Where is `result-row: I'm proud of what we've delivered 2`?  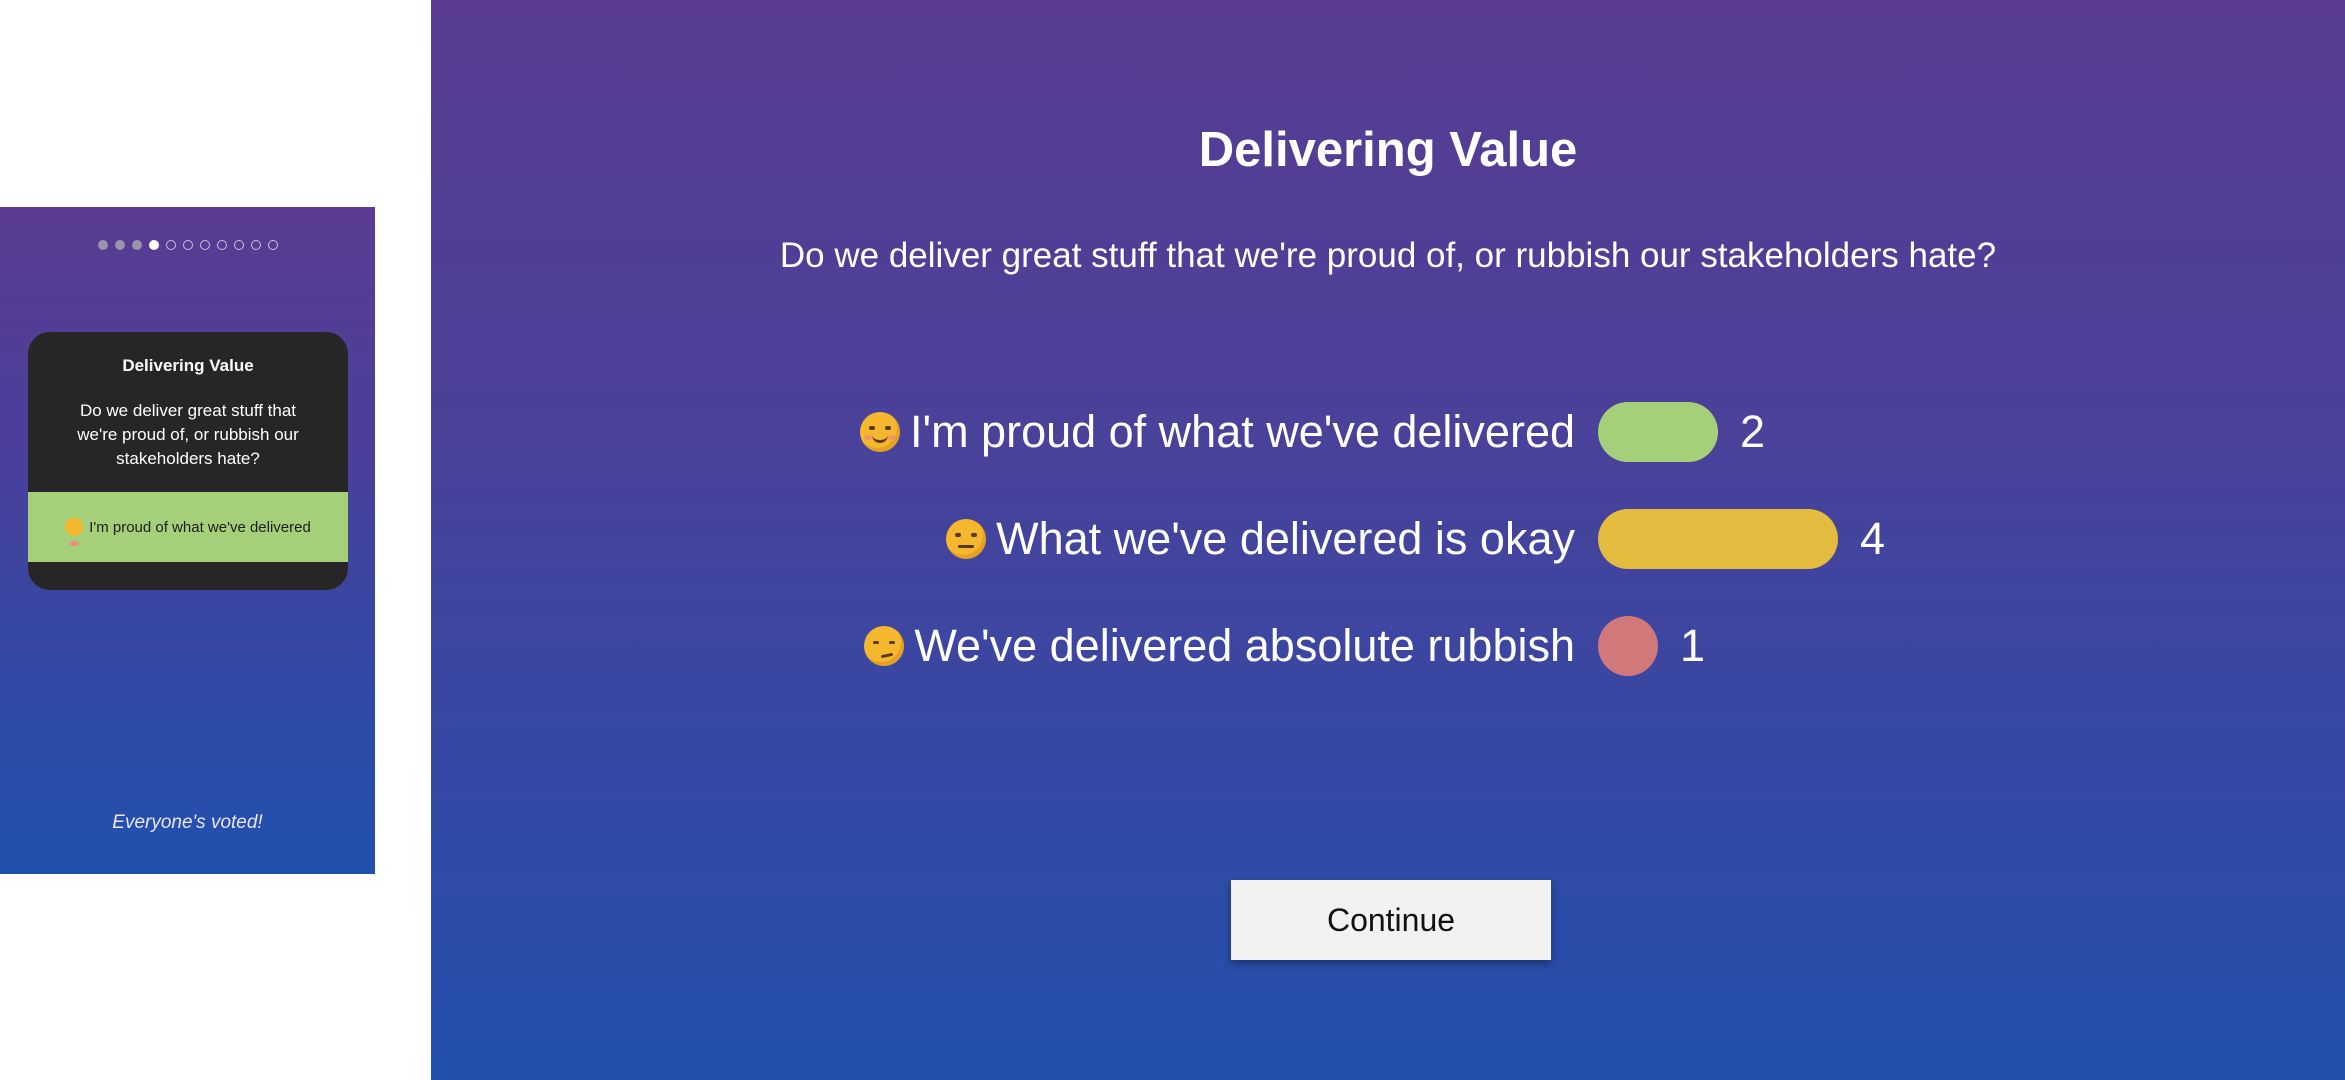 result-row: I'm proud of what we've delivered 2 is located at coordinates (1388, 432).